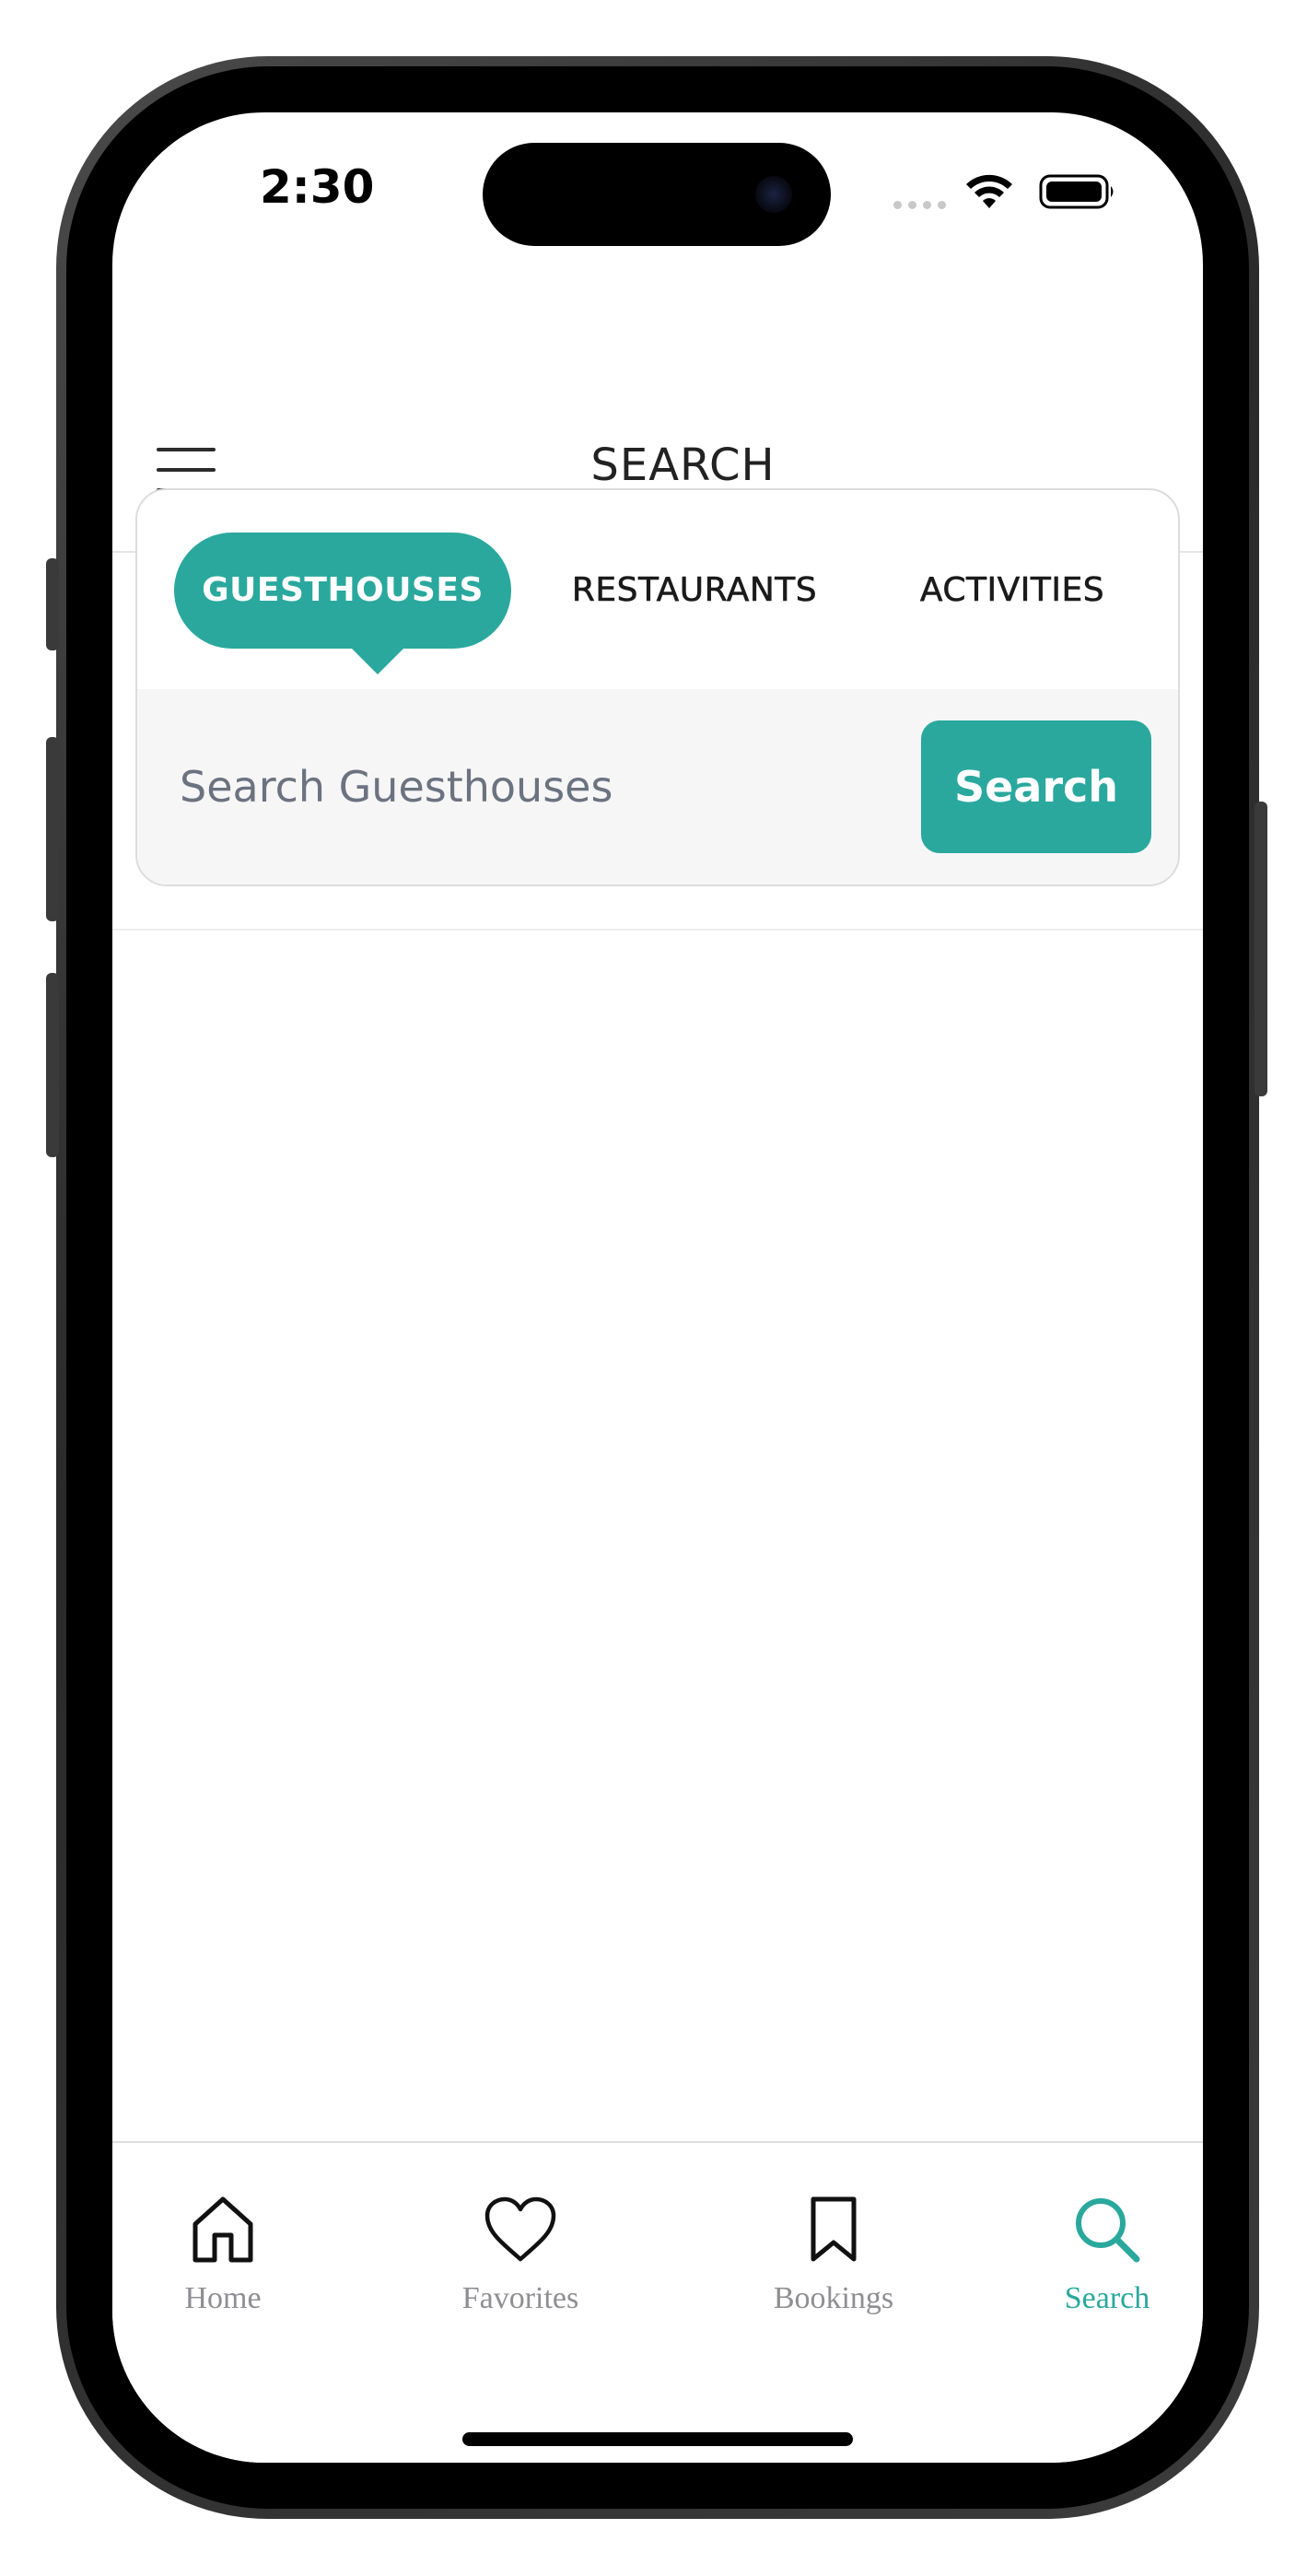  What do you see at coordinates (1076, 191) in the screenshot?
I see `battery-icon` at bounding box center [1076, 191].